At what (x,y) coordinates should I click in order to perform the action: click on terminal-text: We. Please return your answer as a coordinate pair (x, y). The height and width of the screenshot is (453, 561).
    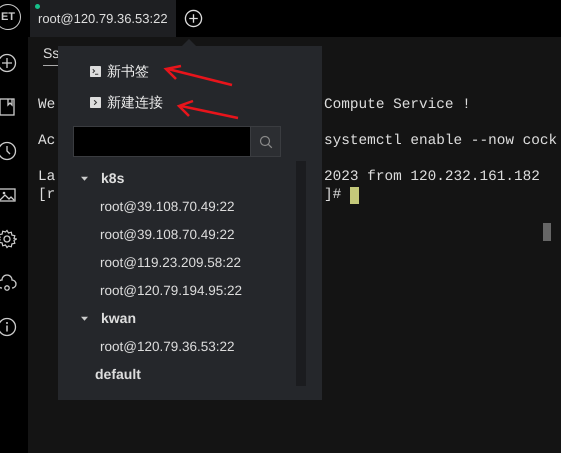
    Looking at the image, I should click on (47, 105).